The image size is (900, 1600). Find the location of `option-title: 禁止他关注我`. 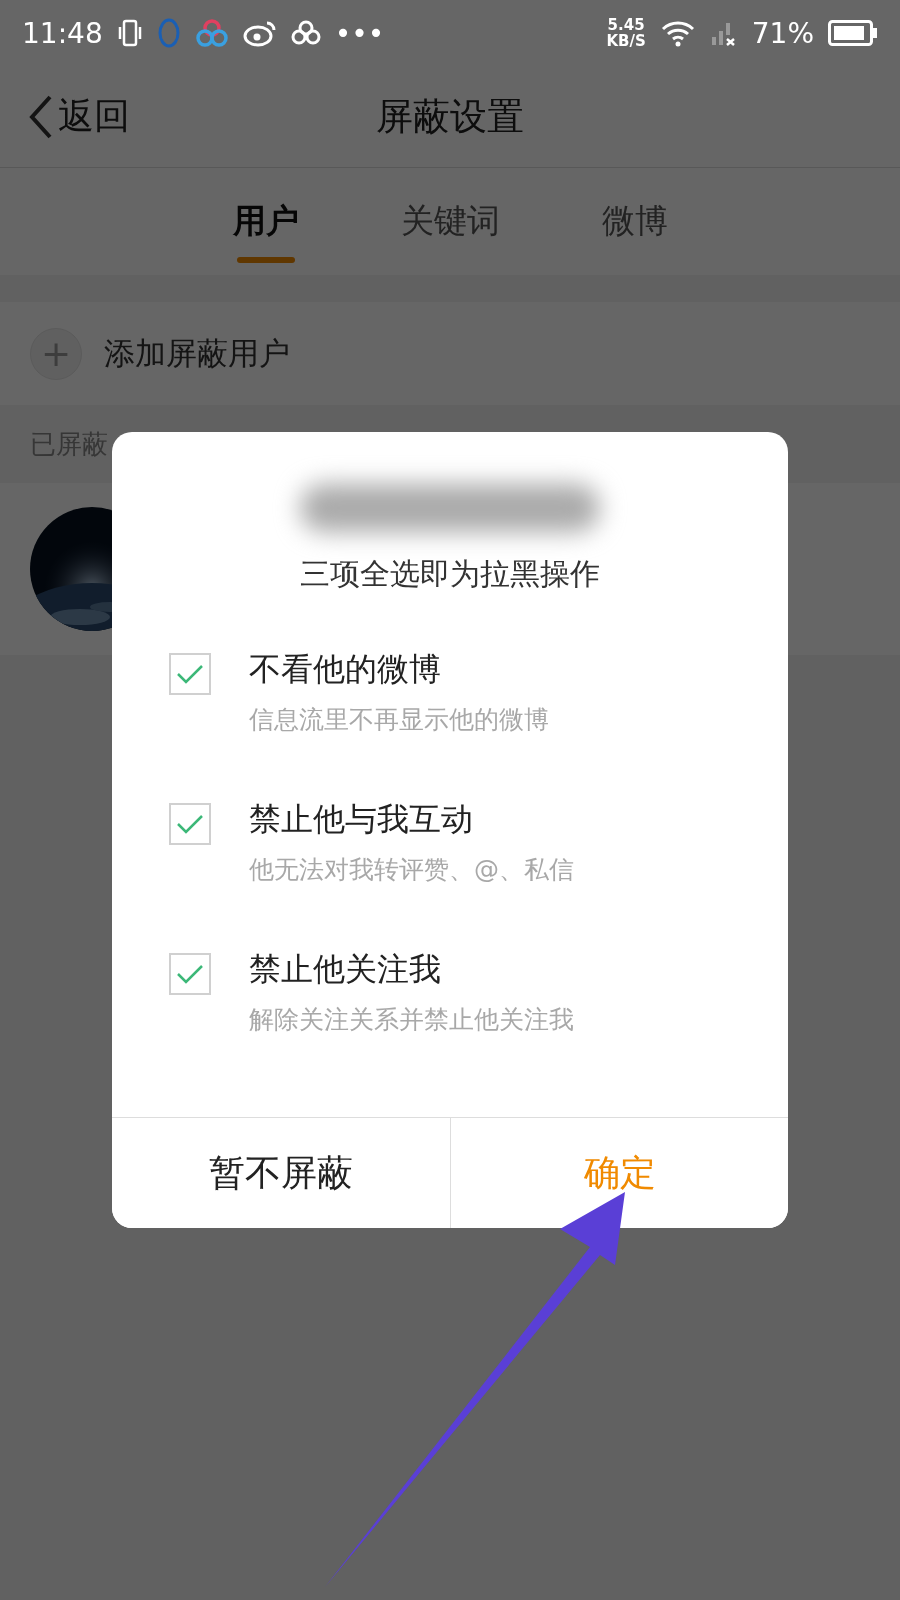

option-title: 禁止他关注我 is located at coordinates (345, 969).